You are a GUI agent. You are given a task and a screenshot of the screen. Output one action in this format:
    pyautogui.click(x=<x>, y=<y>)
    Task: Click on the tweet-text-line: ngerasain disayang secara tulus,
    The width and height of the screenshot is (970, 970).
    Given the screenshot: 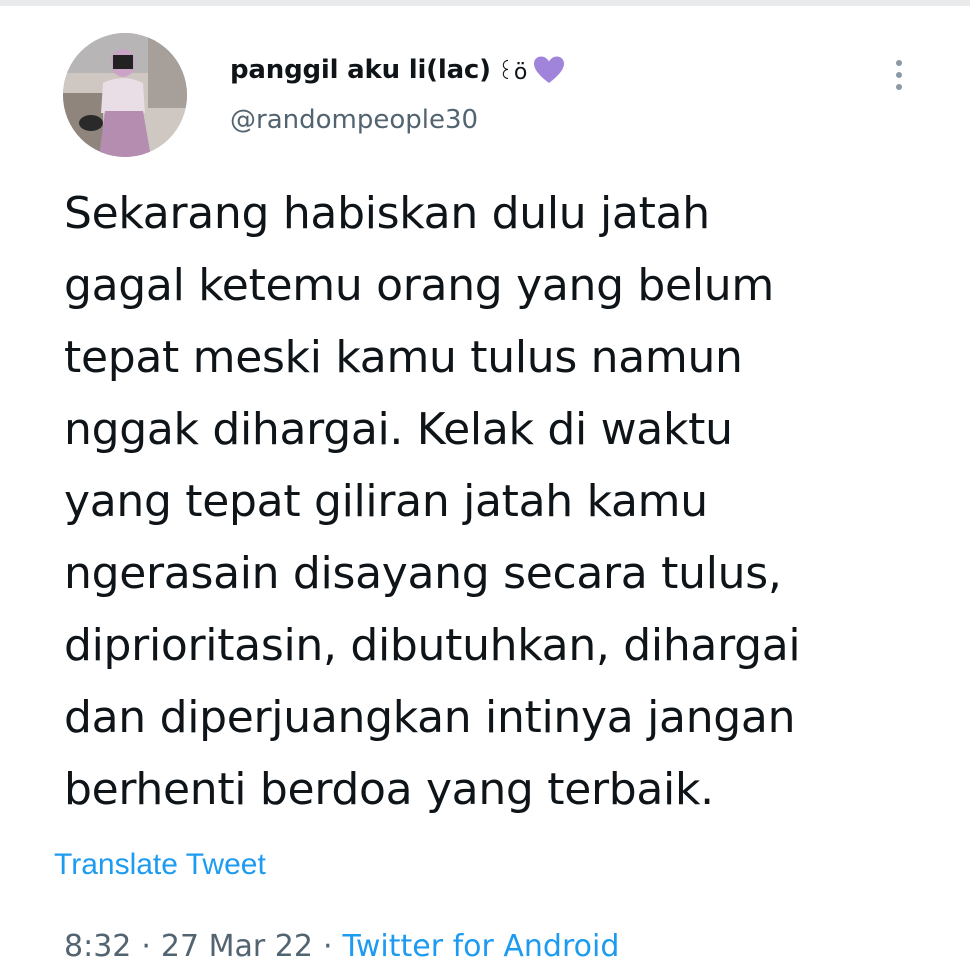 What is the action you would take?
    pyautogui.click(x=423, y=573)
    